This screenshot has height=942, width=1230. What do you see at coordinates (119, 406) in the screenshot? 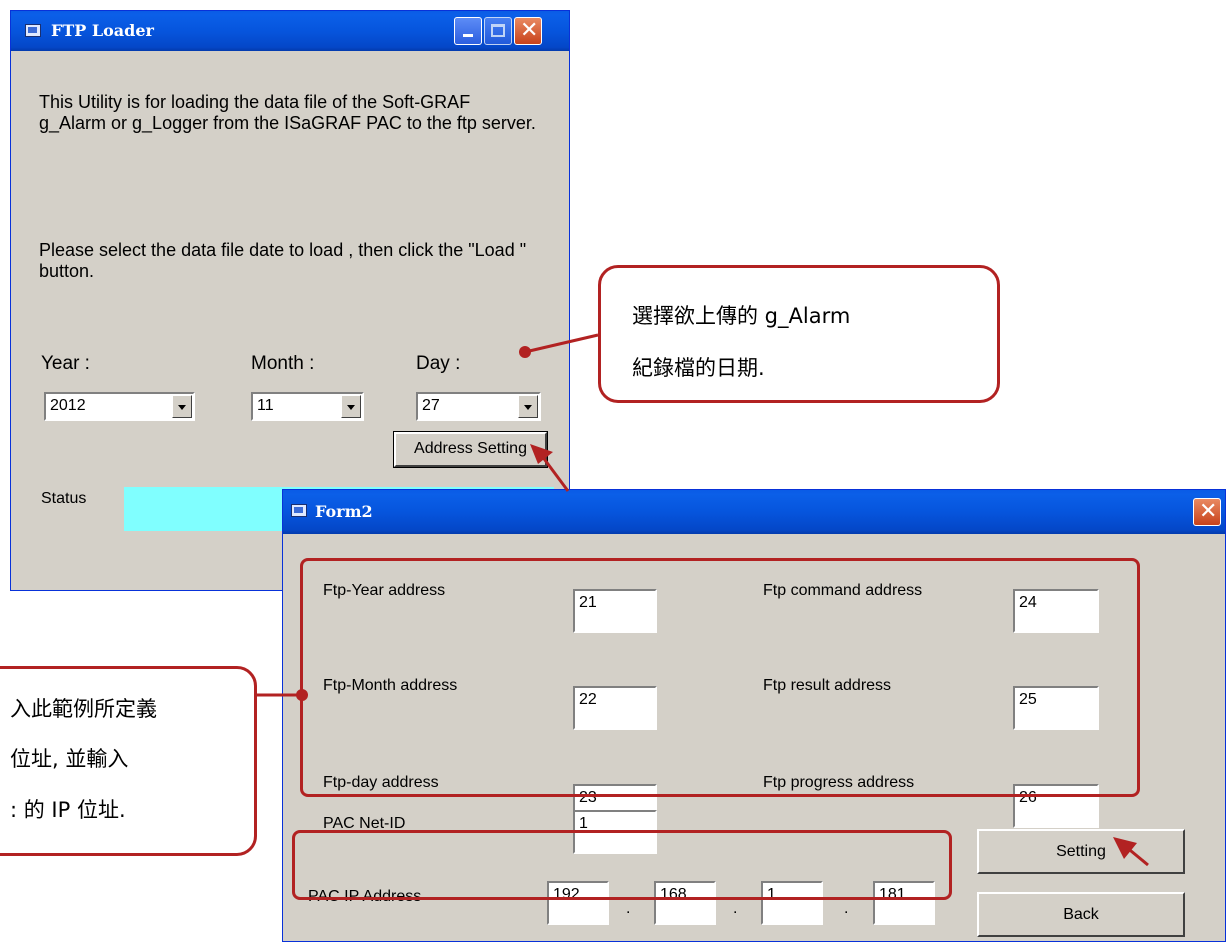
I see `year-select: 2012` at bounding box center [119, 406].